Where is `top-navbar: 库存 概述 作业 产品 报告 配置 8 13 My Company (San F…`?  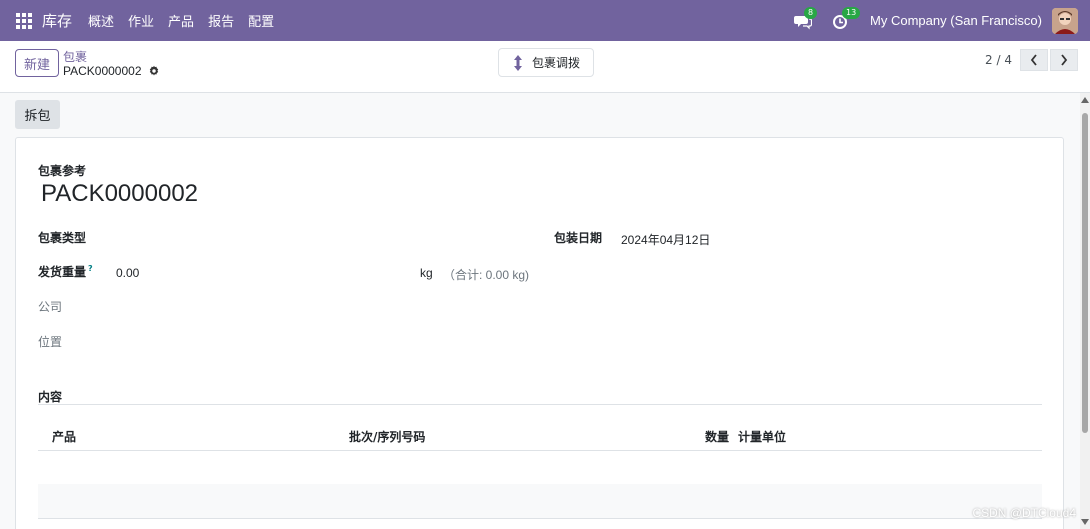 top-navbar: 库存 概述 作业 产品 报告 配置 8 13 My Company (San F… is located at coordinates (545, 20).